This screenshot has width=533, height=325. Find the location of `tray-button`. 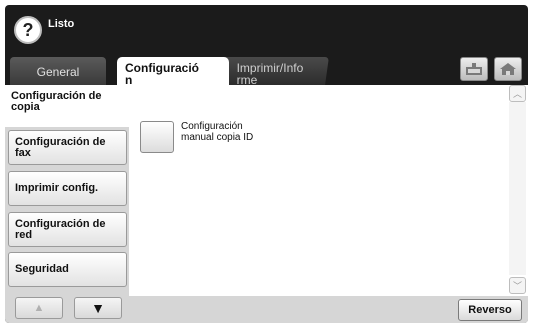

tray-button is located at coordinates (474, 69).